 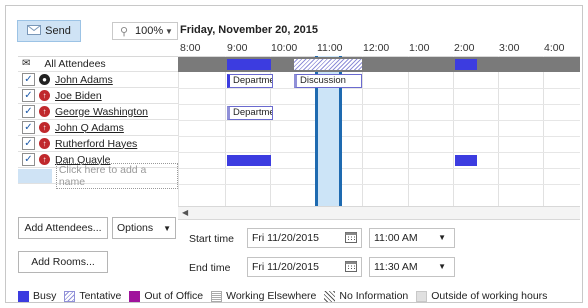 What do you see at coordinates (44, 79) in the screenshot?
I see `organizer-icon: ●` at bounding box center [44, 79].